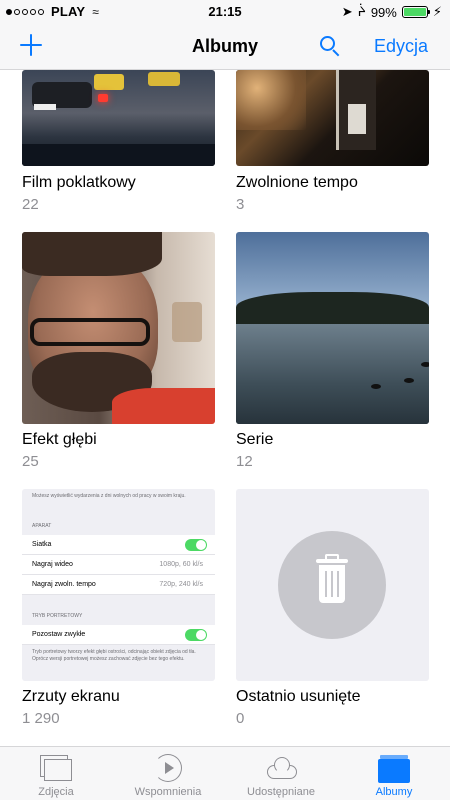 The height and width of the screenshot is (800, 450). Describe the element at coordinates (30, 204) in the screenshot. I see `album-count: 22` at that location.